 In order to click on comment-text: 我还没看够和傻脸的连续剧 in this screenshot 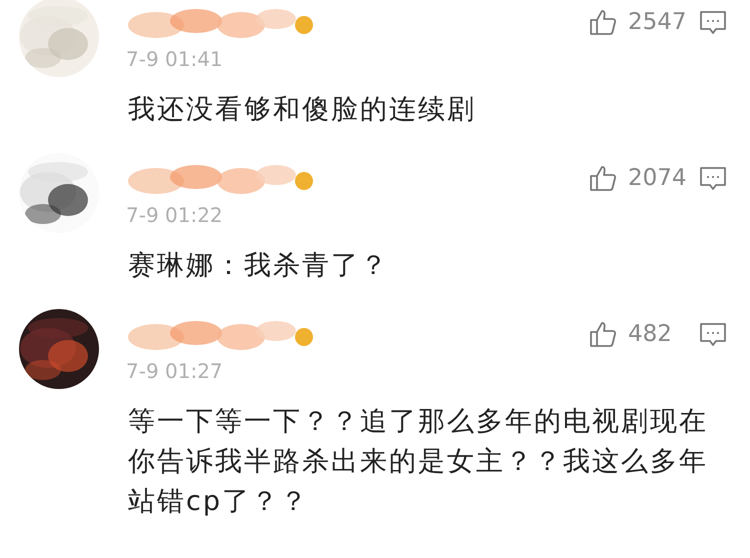, I will do `click(302, 110)`.